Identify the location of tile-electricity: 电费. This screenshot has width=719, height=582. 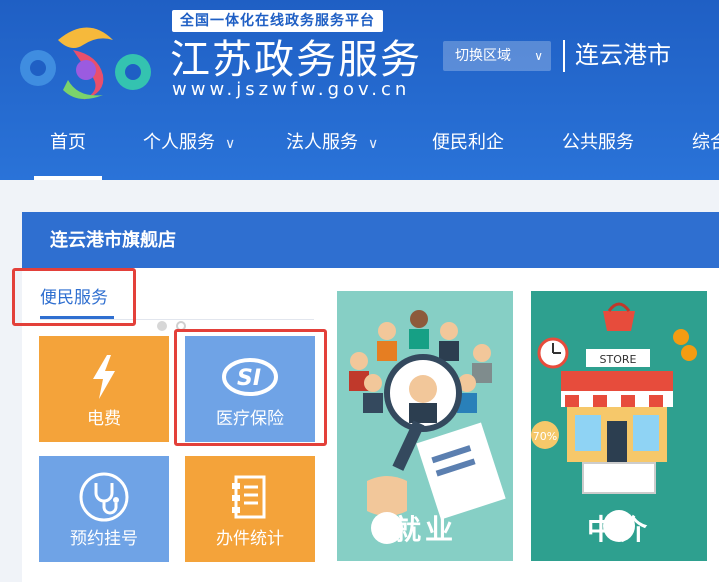
(104, 389).